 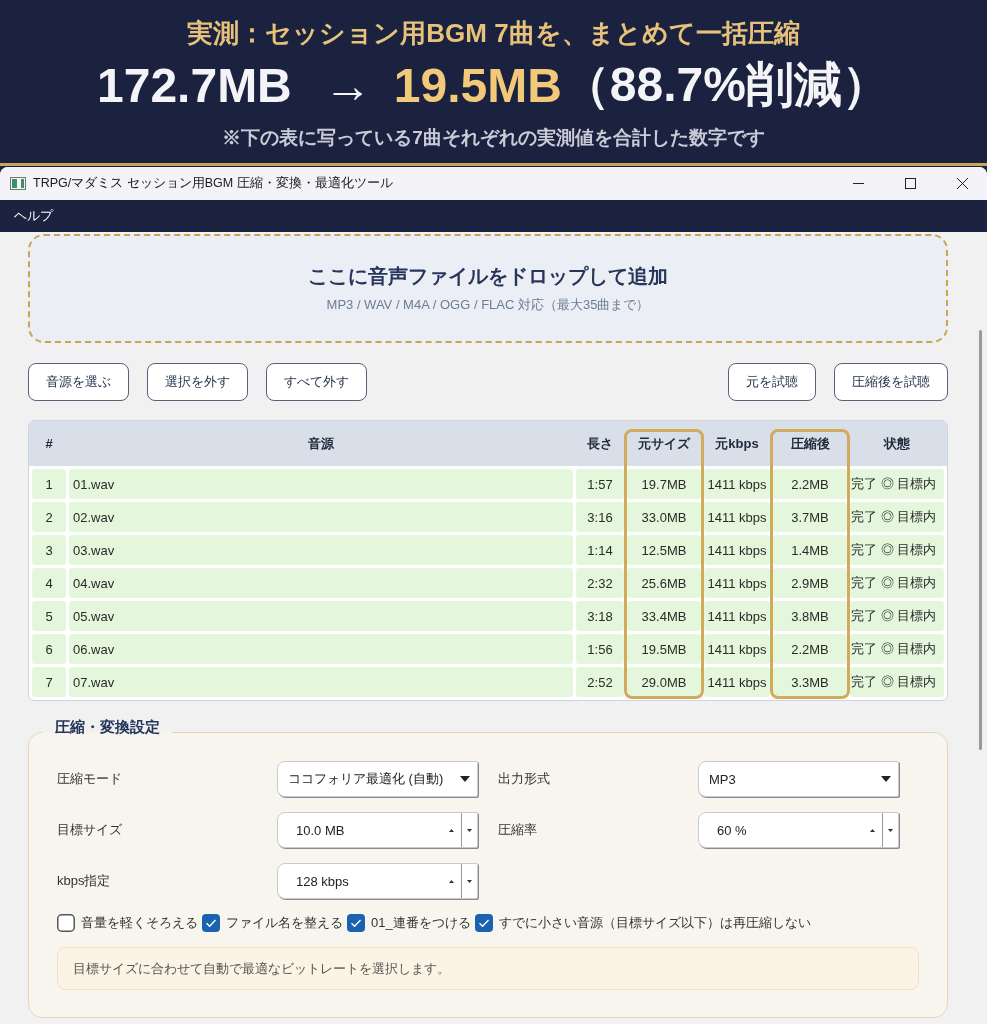 I want to click on table-cell: 1:56, so click(x=600, y=649).